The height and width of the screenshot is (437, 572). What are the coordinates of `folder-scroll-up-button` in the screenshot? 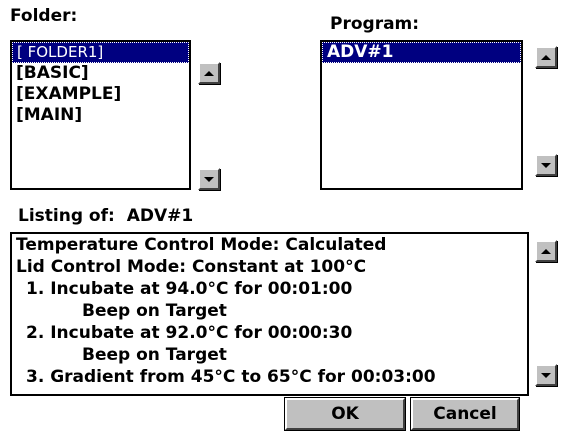 It's located at (209, 73).